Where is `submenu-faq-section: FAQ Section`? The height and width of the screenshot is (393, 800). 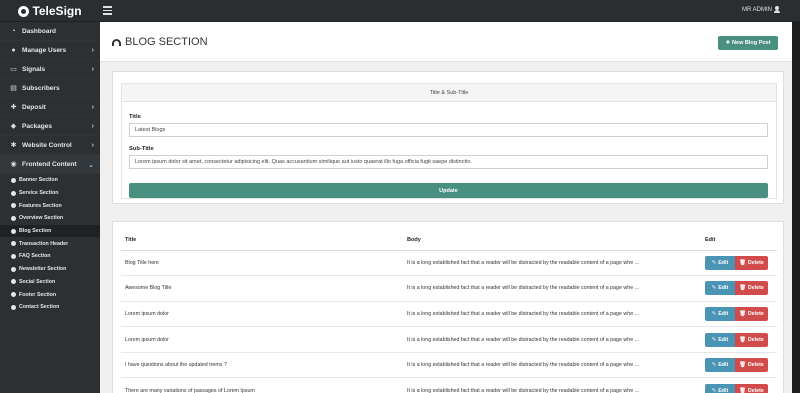
submenu-faq-section: FAQ Section is located at coordinates (50, 256).